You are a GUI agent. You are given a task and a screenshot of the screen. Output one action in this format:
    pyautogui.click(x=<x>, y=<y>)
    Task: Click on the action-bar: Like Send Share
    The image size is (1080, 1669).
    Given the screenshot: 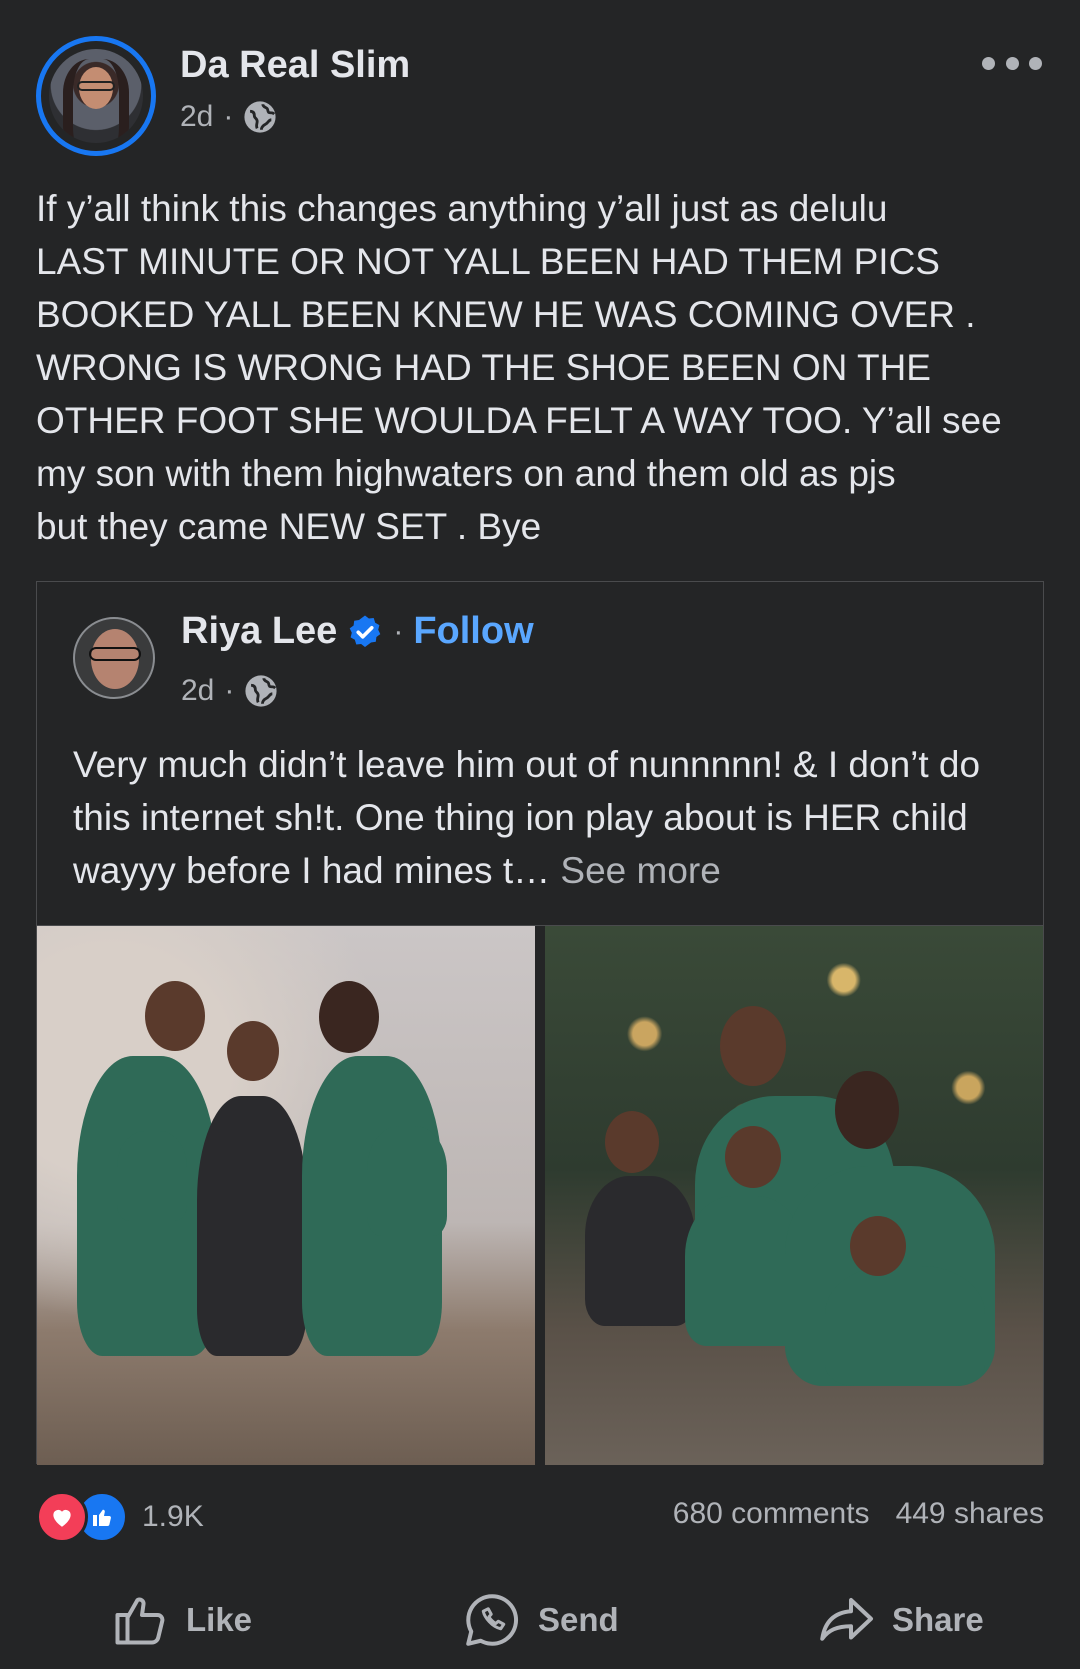 What is the action you would take?
    pyautogui.click(x=540, y=1625)
    